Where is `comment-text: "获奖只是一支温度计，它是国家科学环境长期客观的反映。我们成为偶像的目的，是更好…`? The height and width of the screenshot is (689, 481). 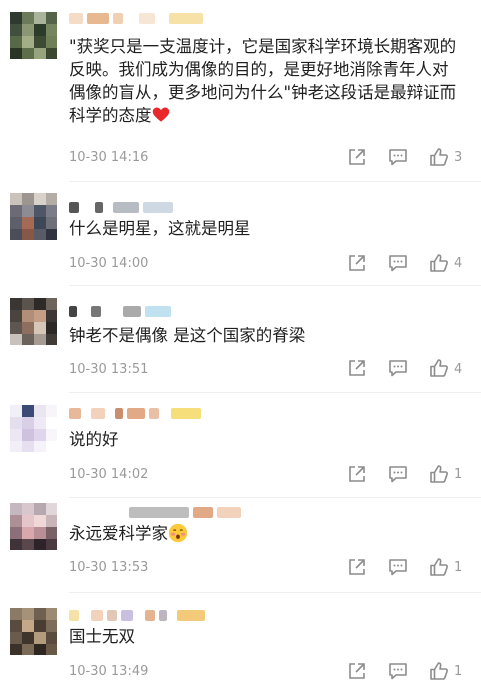
comment-text: "获奖只是一支温度计，它是国家科学环境长期客观的反映。我们成为偶像的目的，是更好… is located at coordinates (263, 81).